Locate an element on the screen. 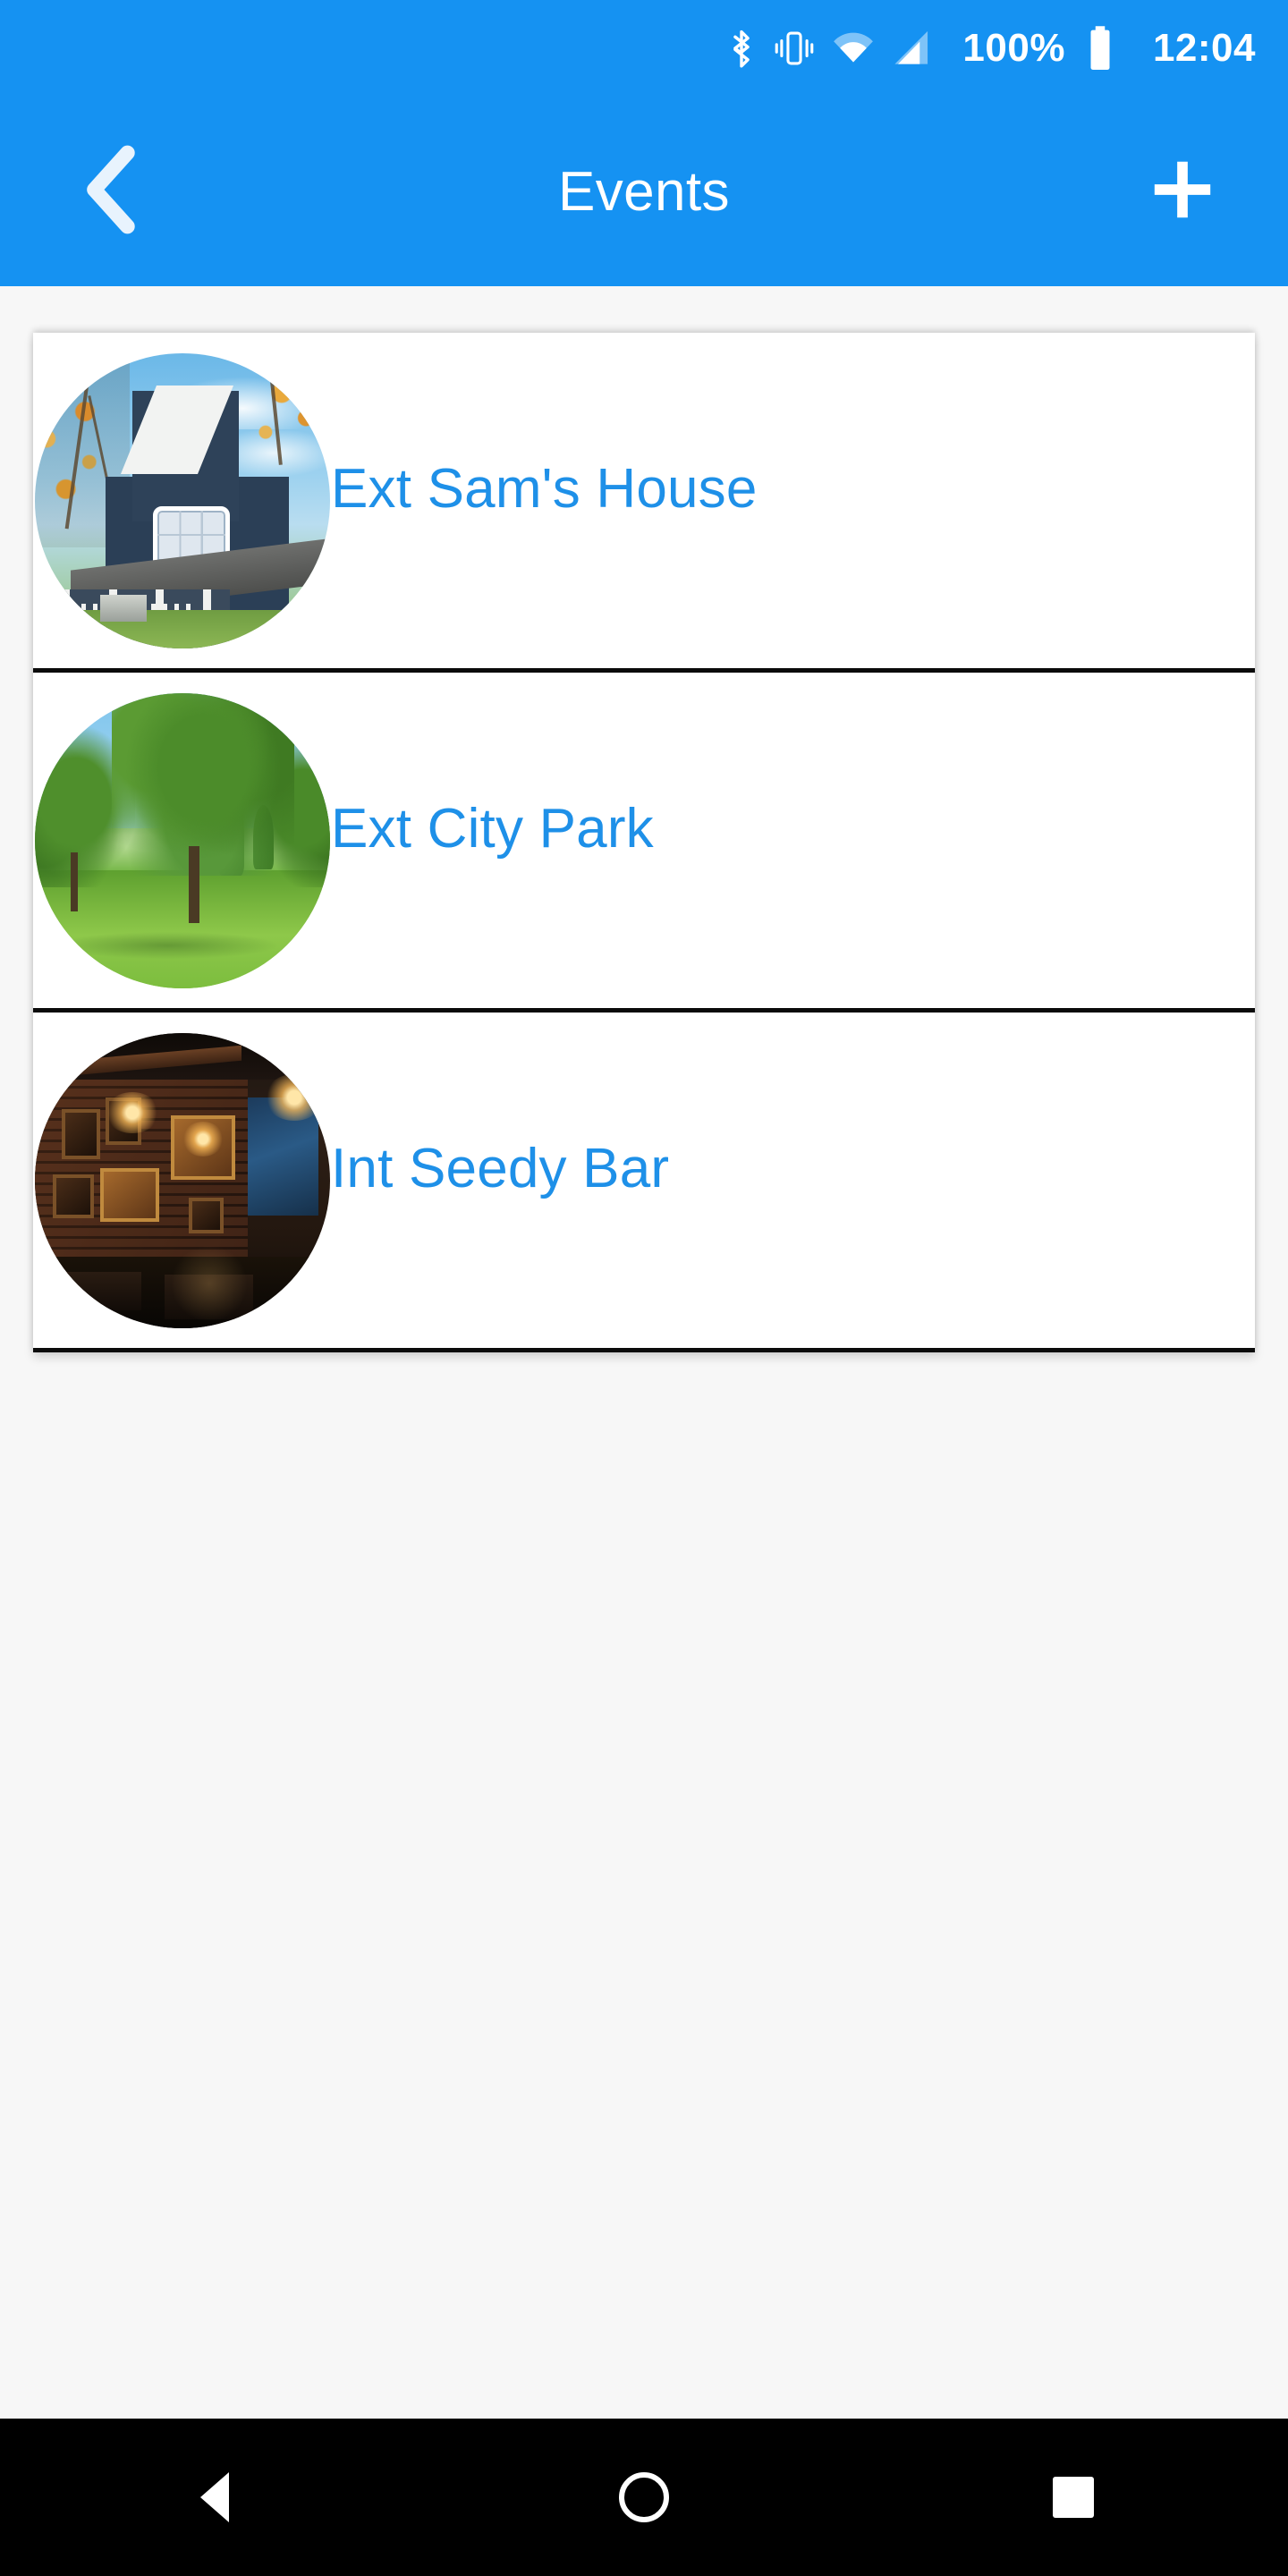  status-bar-clock: 12:04 is located at coordinates (1204, 48).